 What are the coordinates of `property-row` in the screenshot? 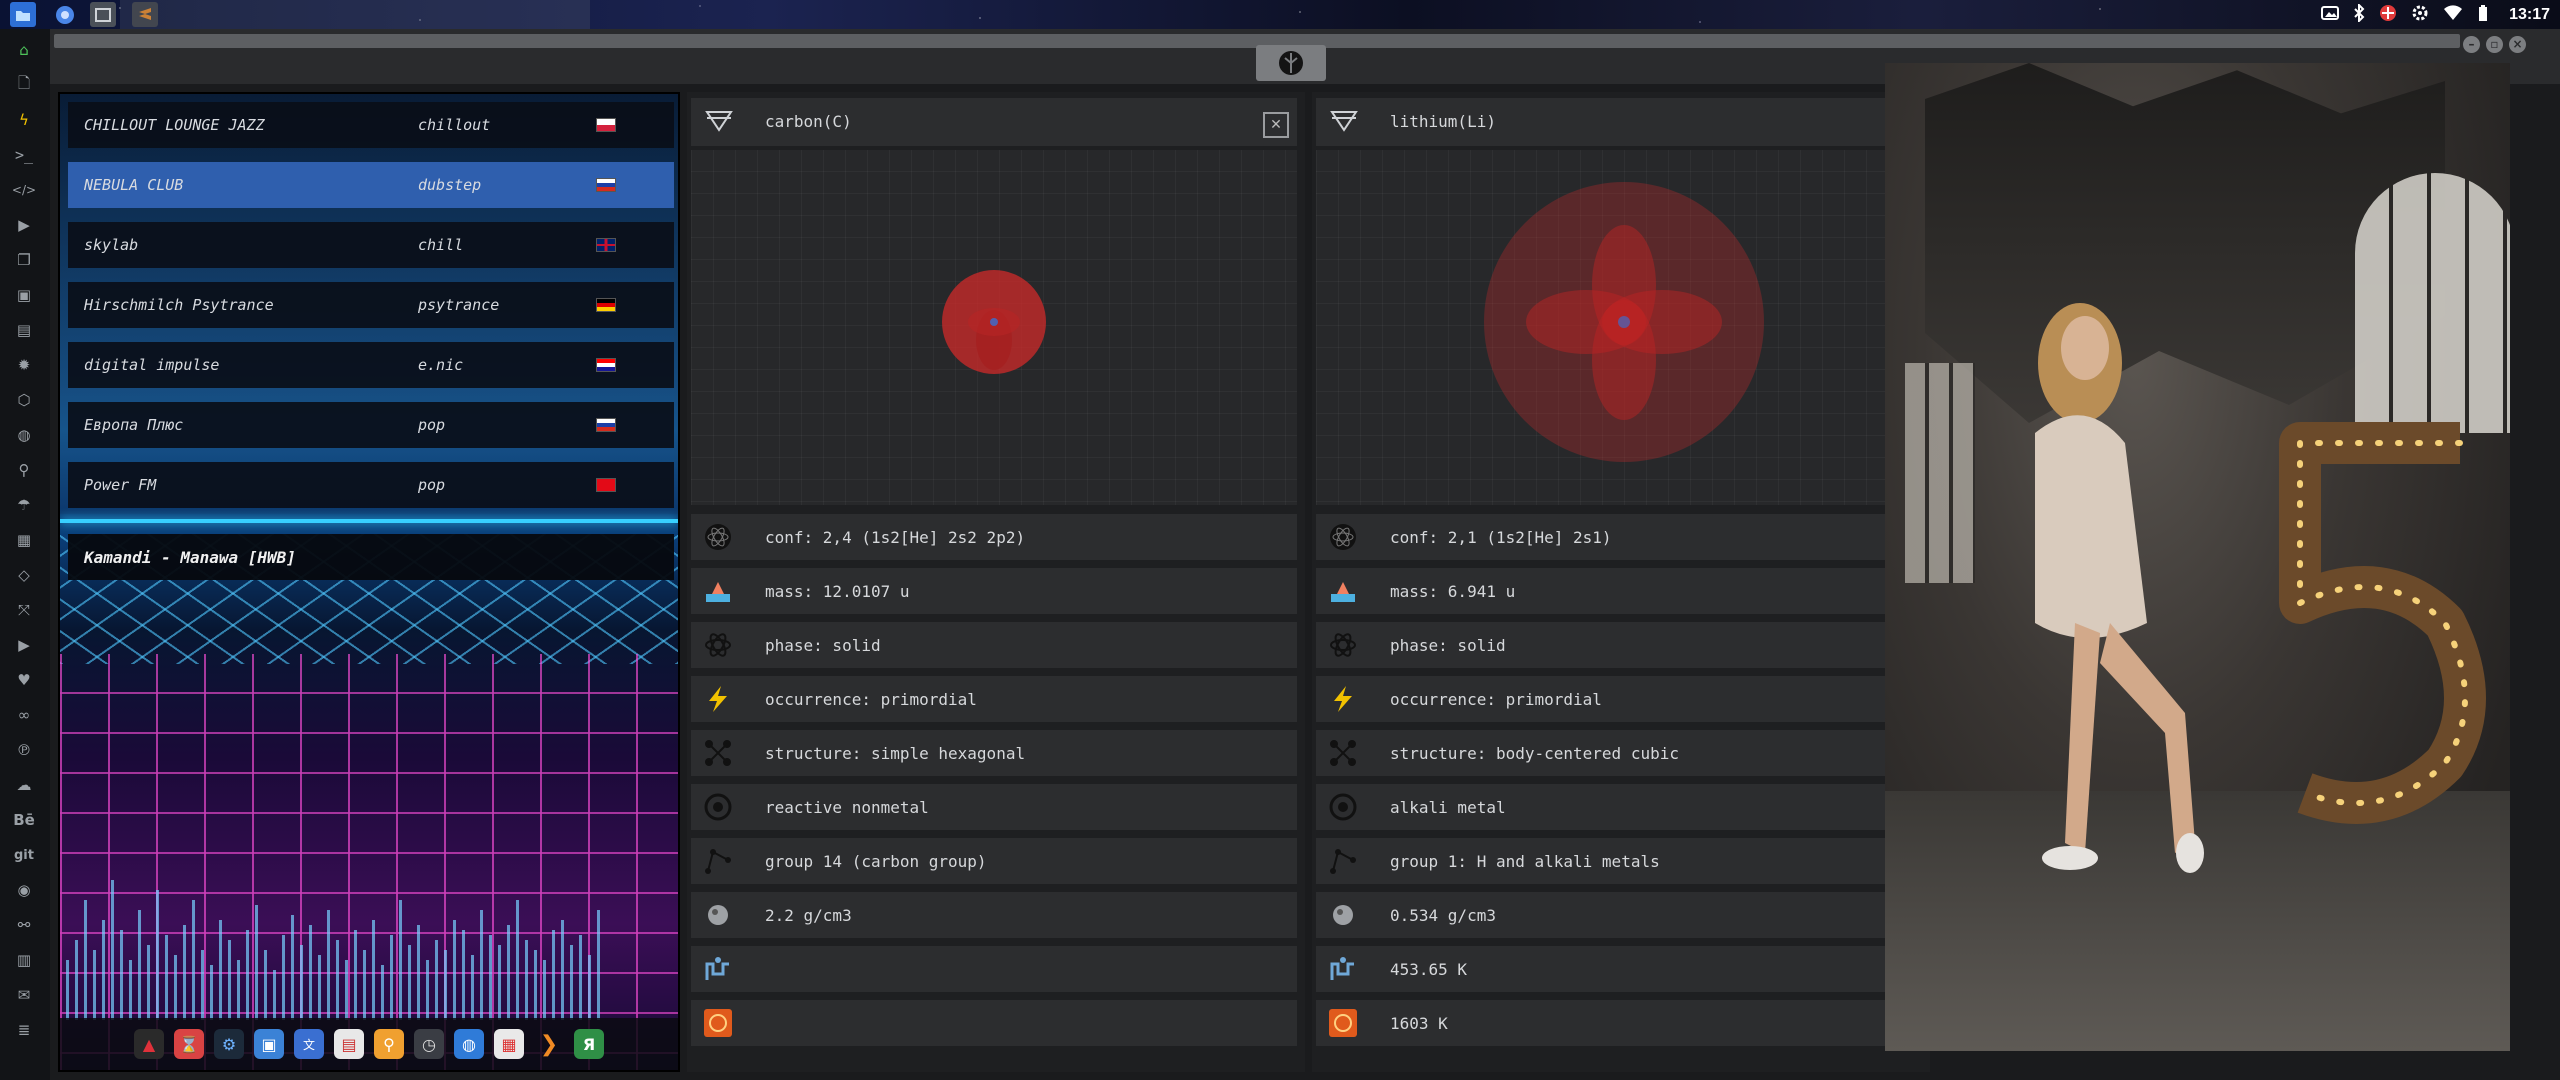 It's located at (994, 969).